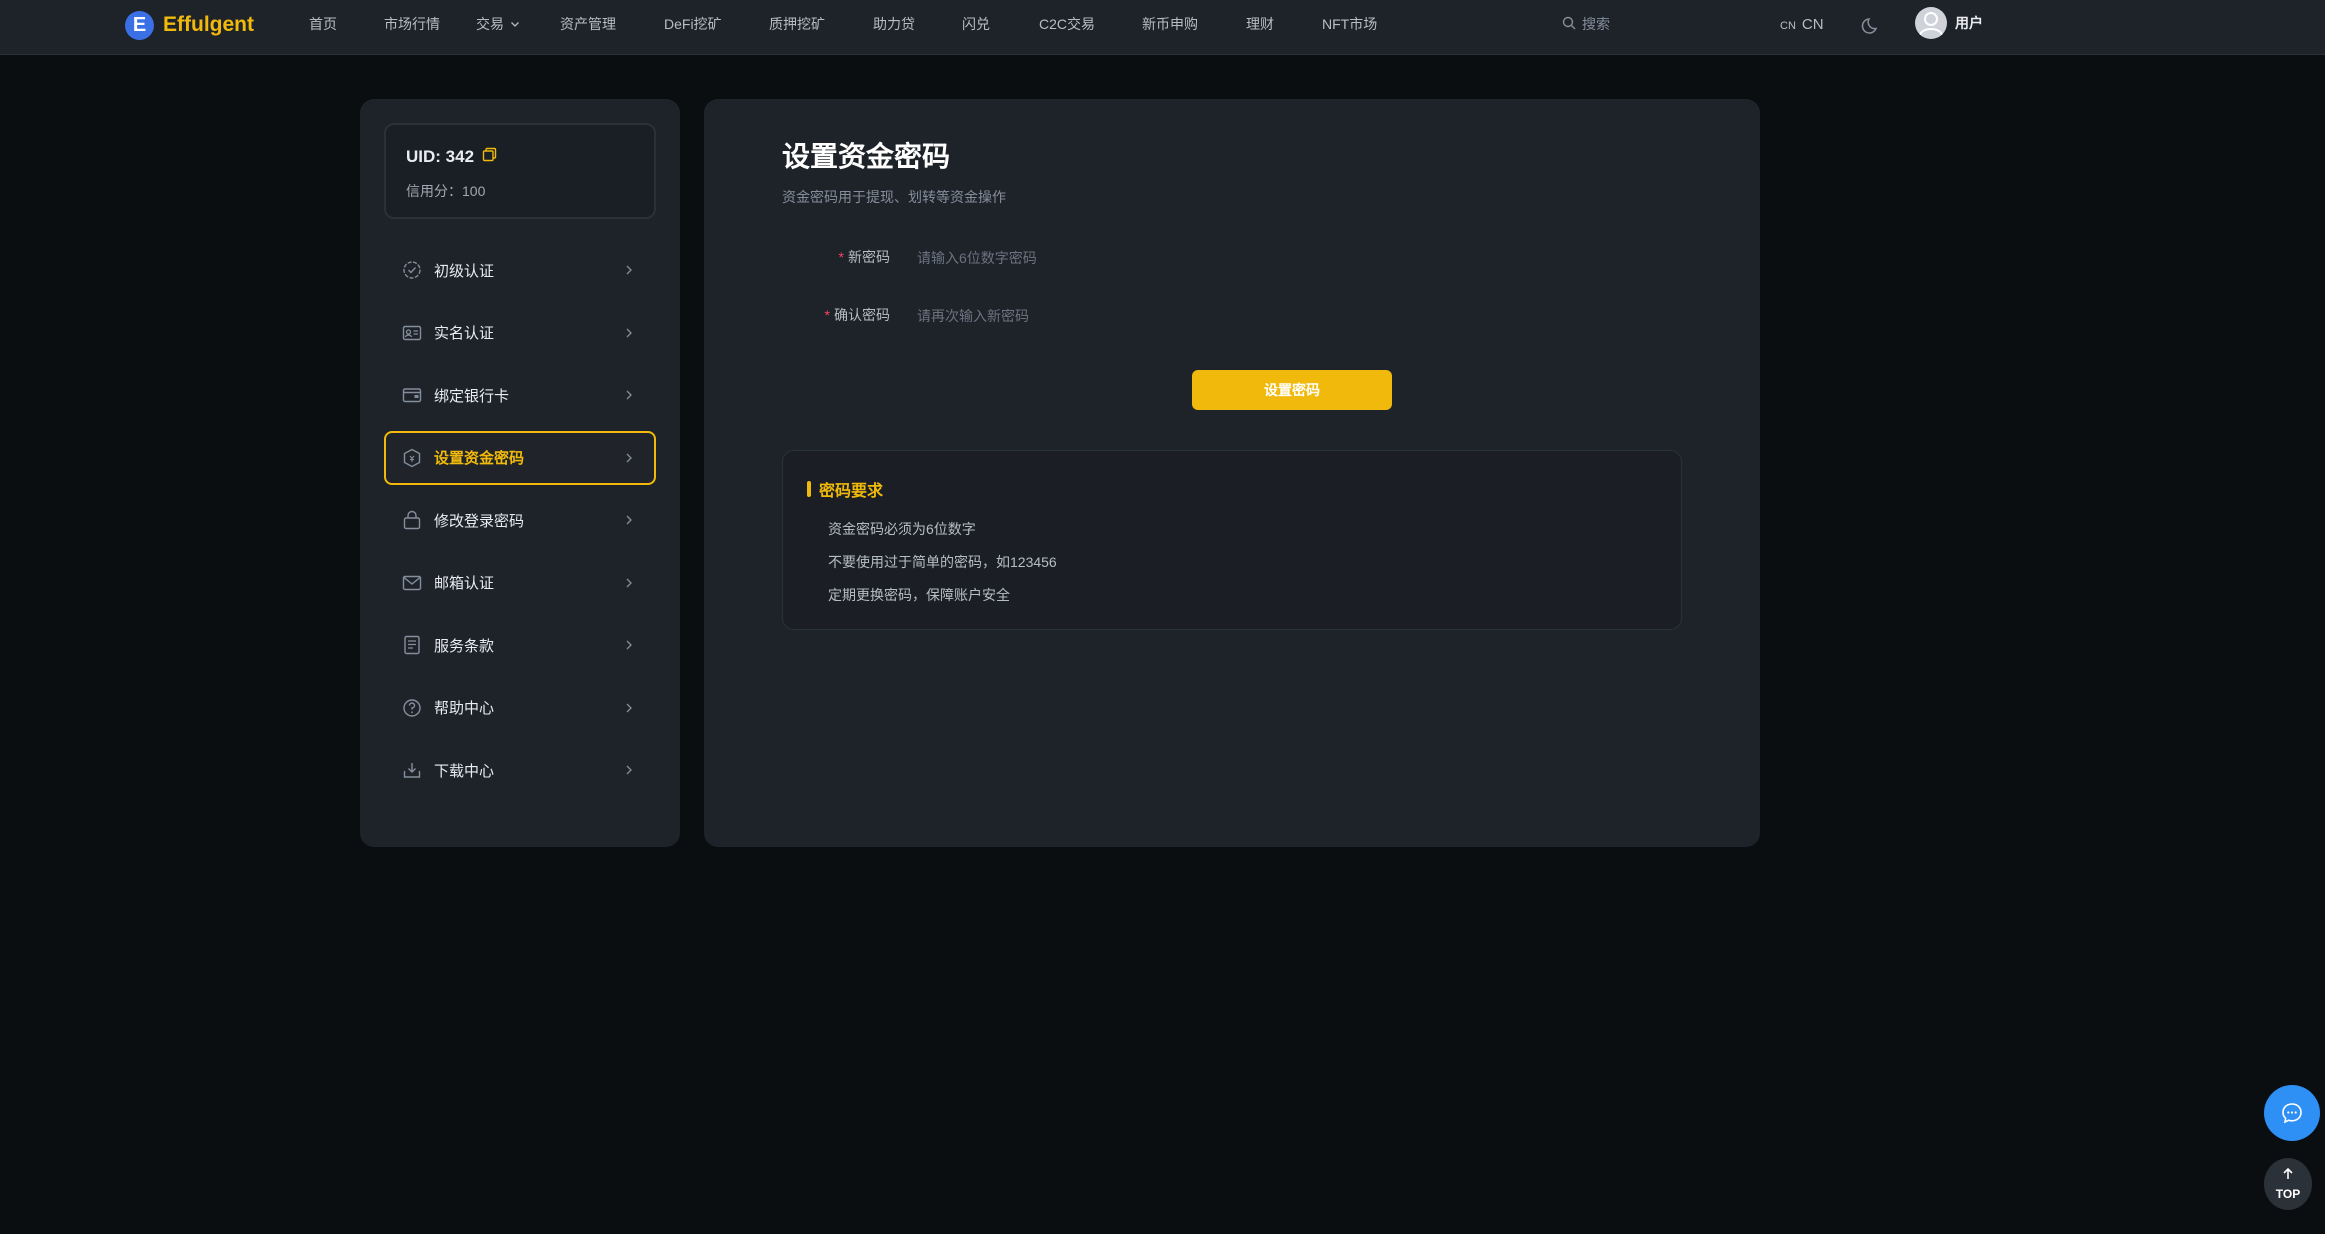 Image resolution: width=2325 pixels, height=1234 pixels. Describe the element at coordinates (208, 24) in the screenshot. I see `brand-name: Effulgent` at that location.